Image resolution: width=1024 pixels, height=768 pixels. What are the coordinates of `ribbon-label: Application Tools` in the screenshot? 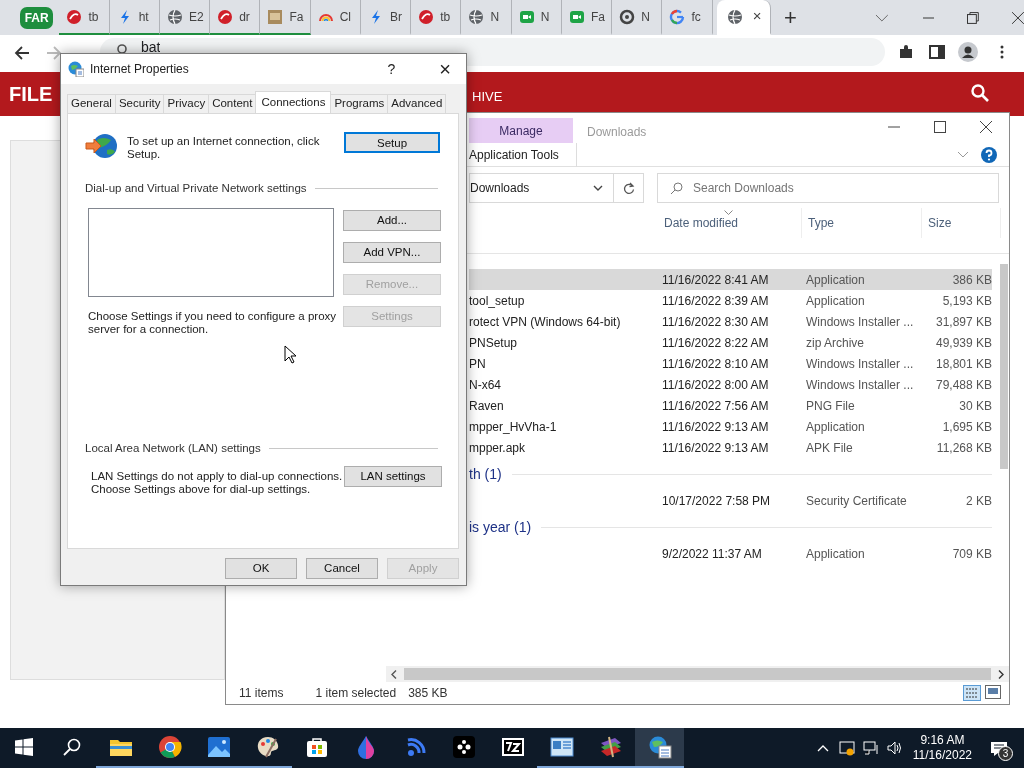 It's located at (523, 154).